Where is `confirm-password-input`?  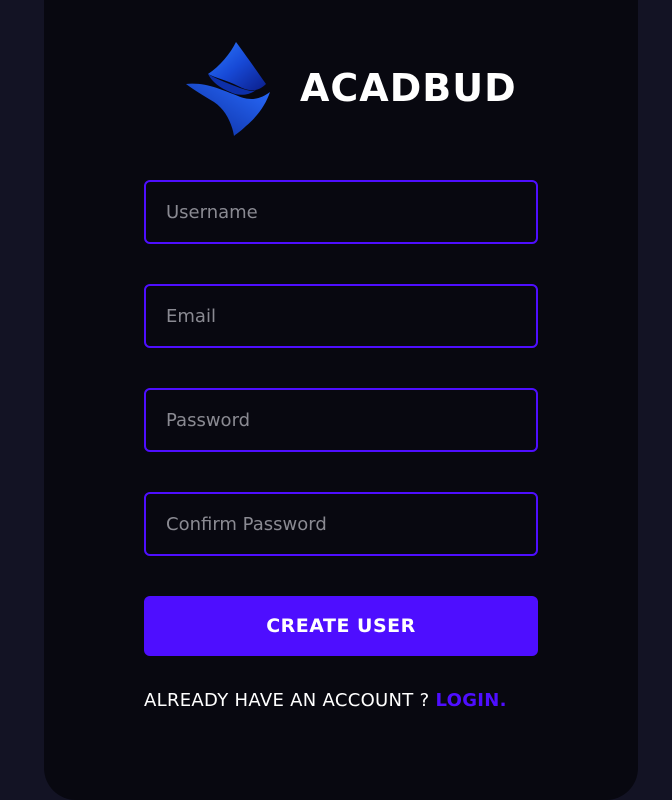
confirm-password-input is located at coordinates (341, 524).